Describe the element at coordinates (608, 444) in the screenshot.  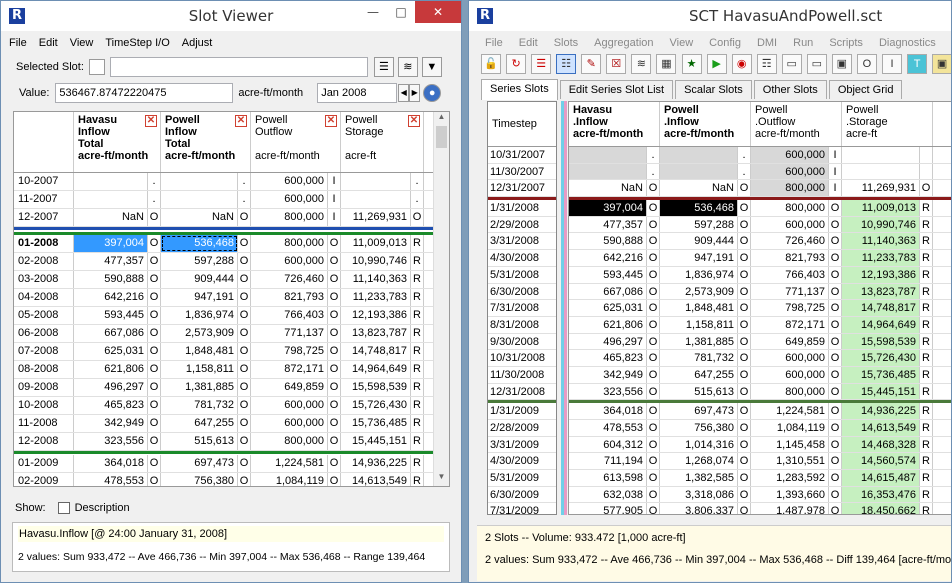
I see `value-cell: 604,312` at that location.